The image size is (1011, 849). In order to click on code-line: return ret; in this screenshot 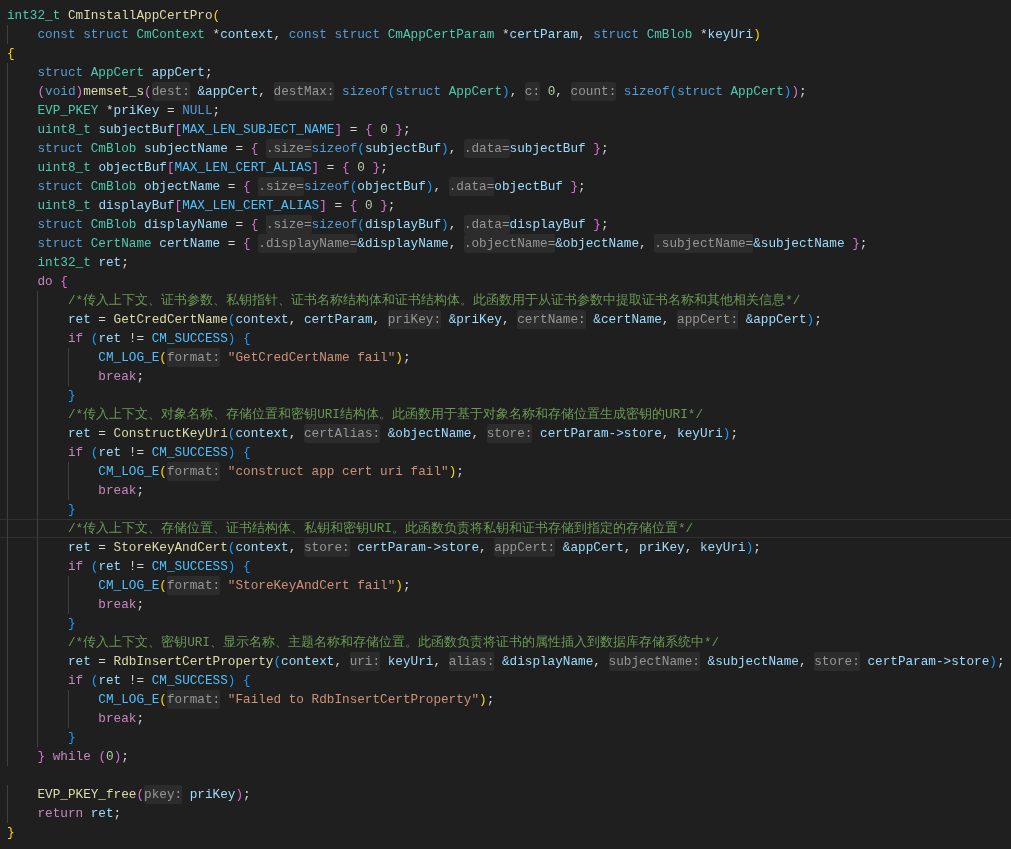, I will do `click(505, 813)`.